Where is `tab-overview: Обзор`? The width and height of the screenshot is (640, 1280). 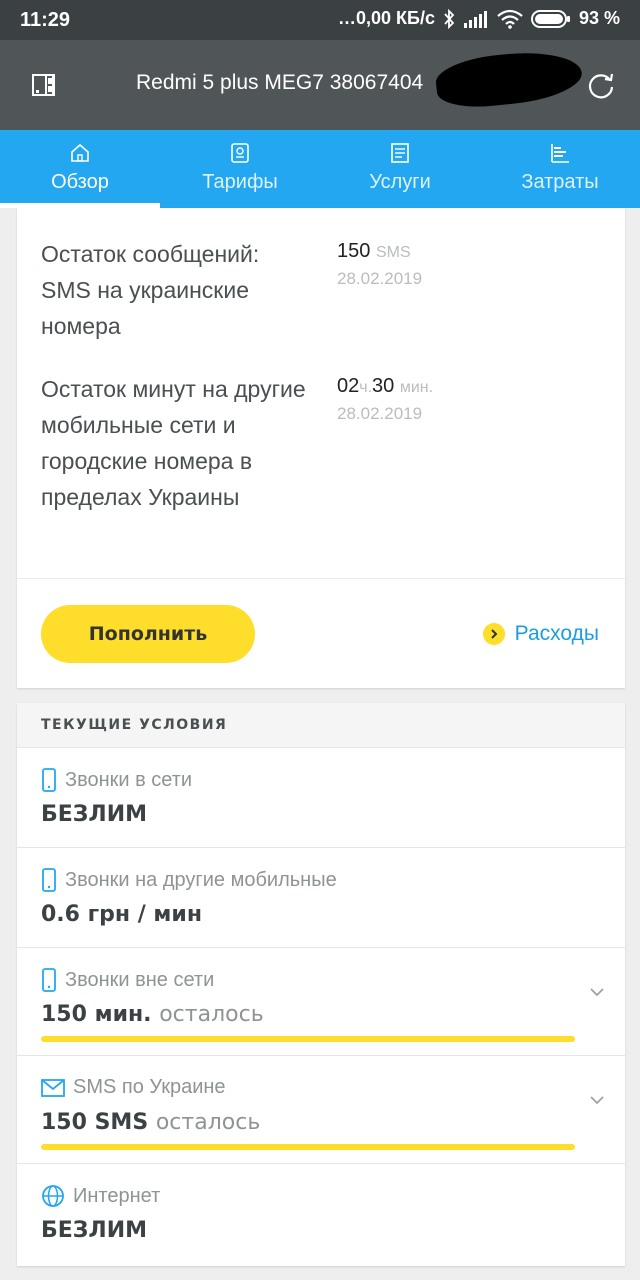
tab-overview: Обзор is located at coordinates (80, 169).